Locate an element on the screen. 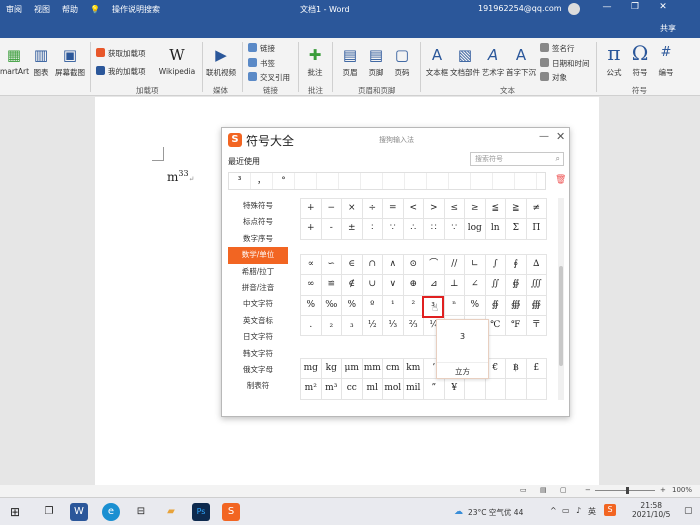 Image resolution: width=700 pixels, height=525 pixels. symbol-cell: ∰ is located at coordinates (536, 305).